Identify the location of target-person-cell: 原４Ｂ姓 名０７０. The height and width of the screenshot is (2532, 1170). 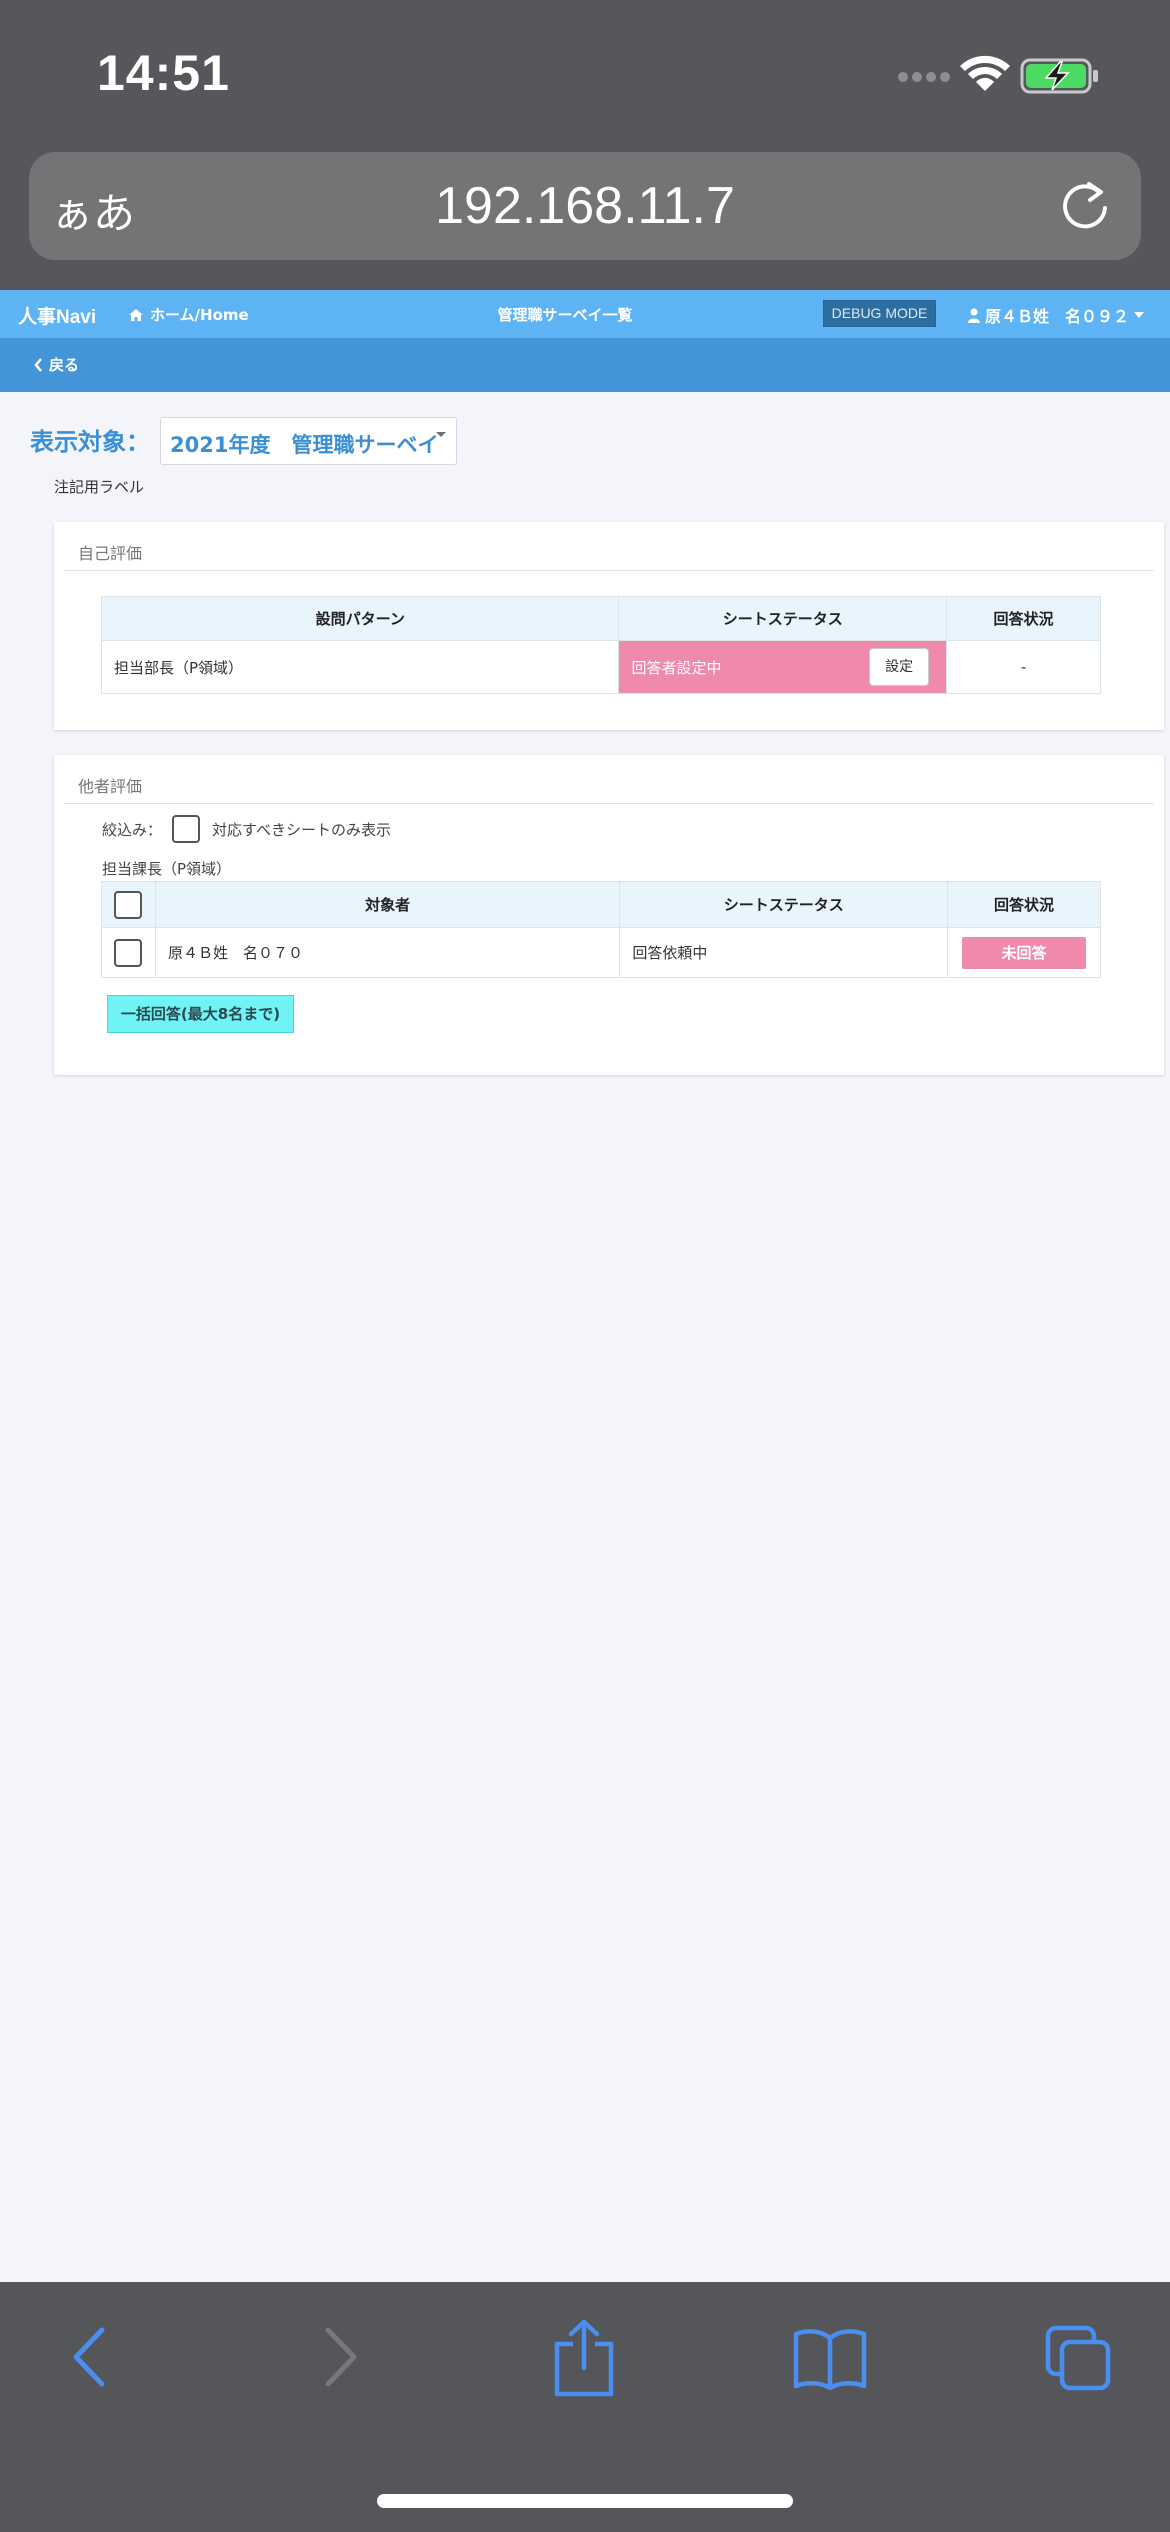
(387, 952).